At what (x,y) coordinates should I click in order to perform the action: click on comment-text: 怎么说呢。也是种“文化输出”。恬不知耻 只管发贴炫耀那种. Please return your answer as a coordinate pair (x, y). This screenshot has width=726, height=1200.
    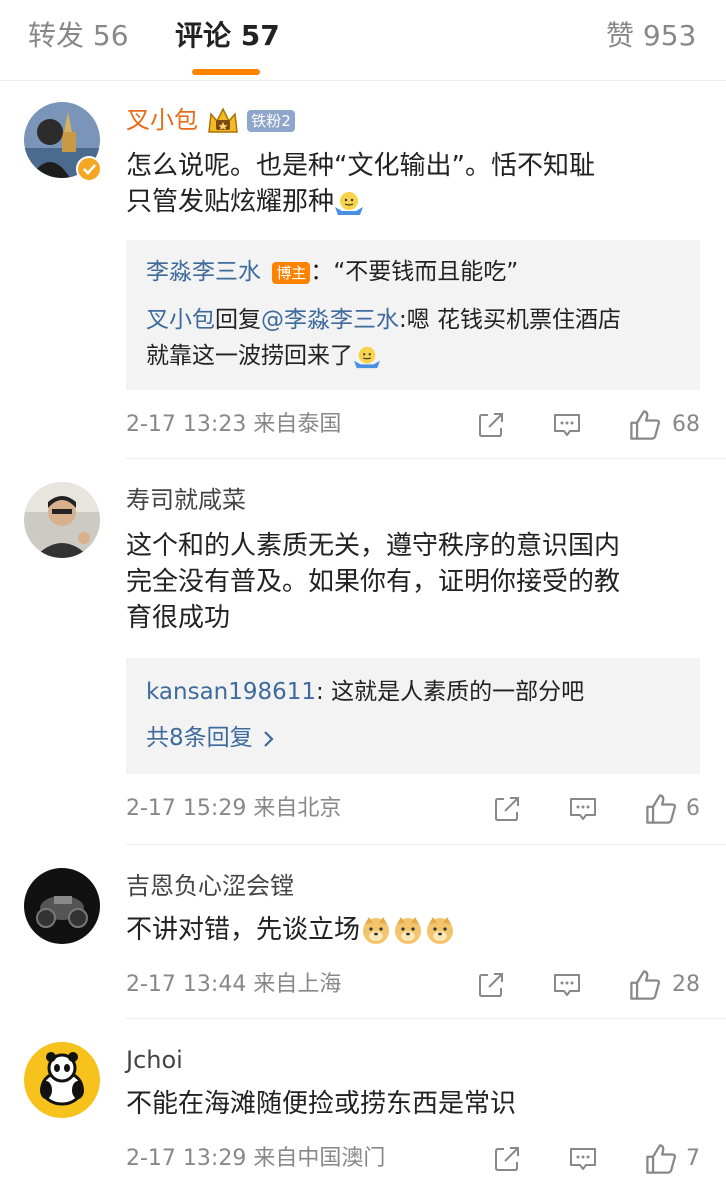
    Looking at the image, I should click on (416, 184).